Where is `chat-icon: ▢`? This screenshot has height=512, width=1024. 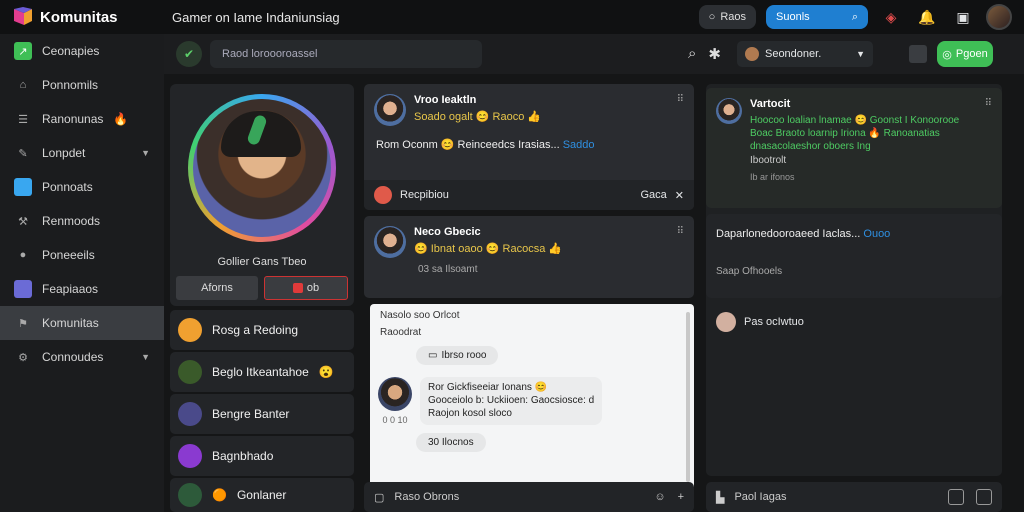
chat-icon: ▢ is located at coordinates (379, 497).